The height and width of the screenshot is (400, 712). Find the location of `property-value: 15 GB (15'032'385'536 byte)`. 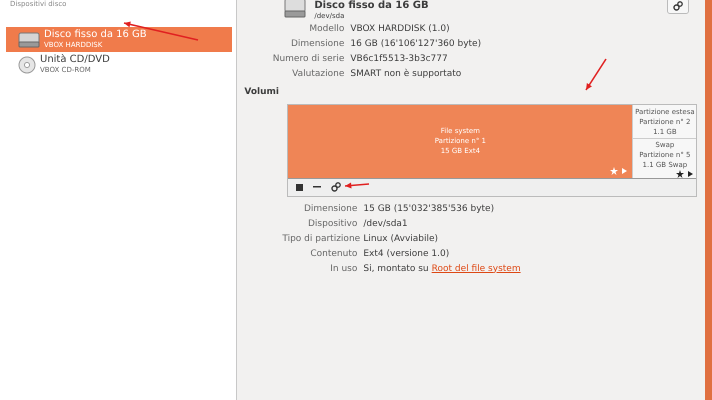

property-value: 15 GB (15'032'385'536 byte) is located at coordinates (428, 208).